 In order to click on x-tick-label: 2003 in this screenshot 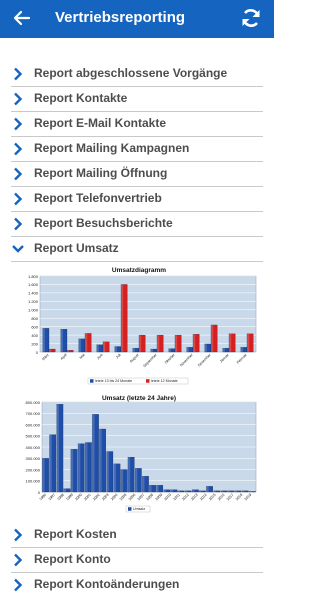, I will do `click(105, 497)`.